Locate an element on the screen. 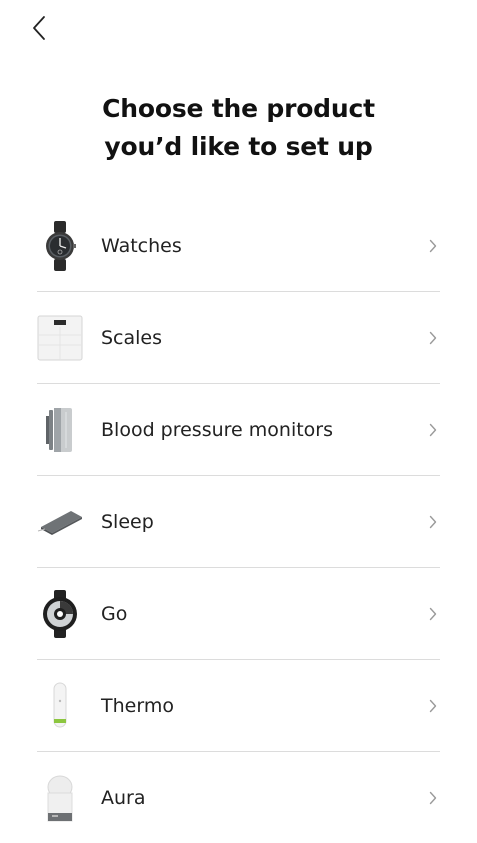 This screenshot has width=477, height=843. product-item-scales: Scales is located at coordinates (238, 338).